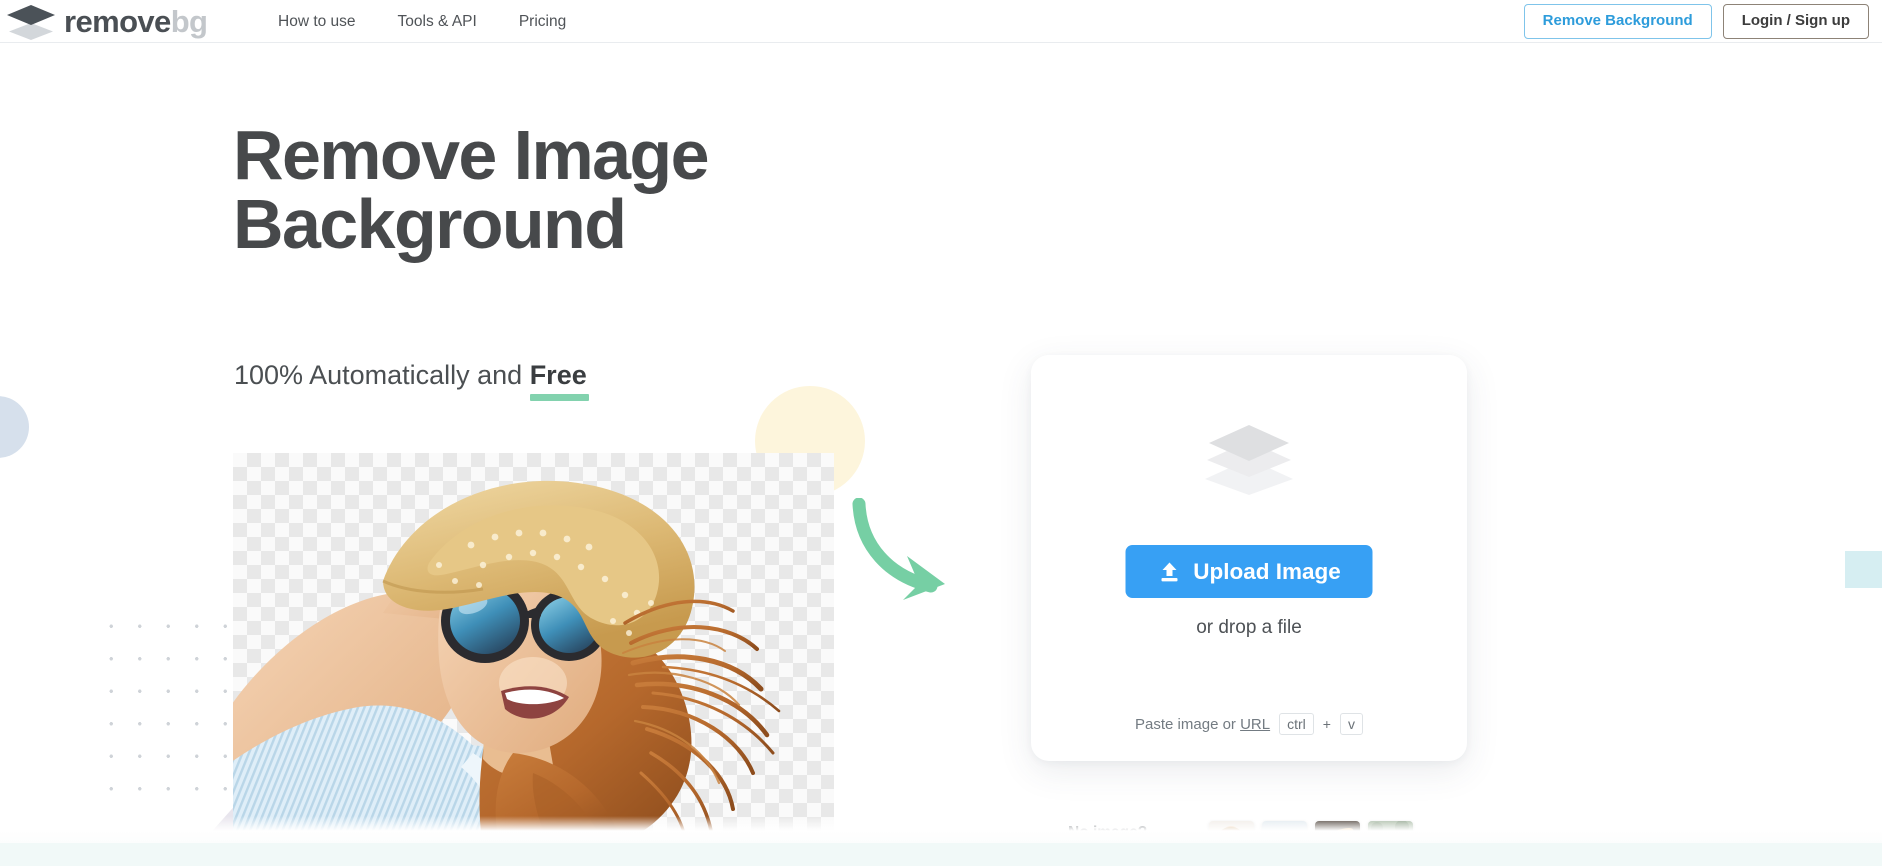 This screenshot has height=866, width=1882. Describe the element at coordinates (905, 552) in the screenshot. I see `curved-arrow-icon` at that location.